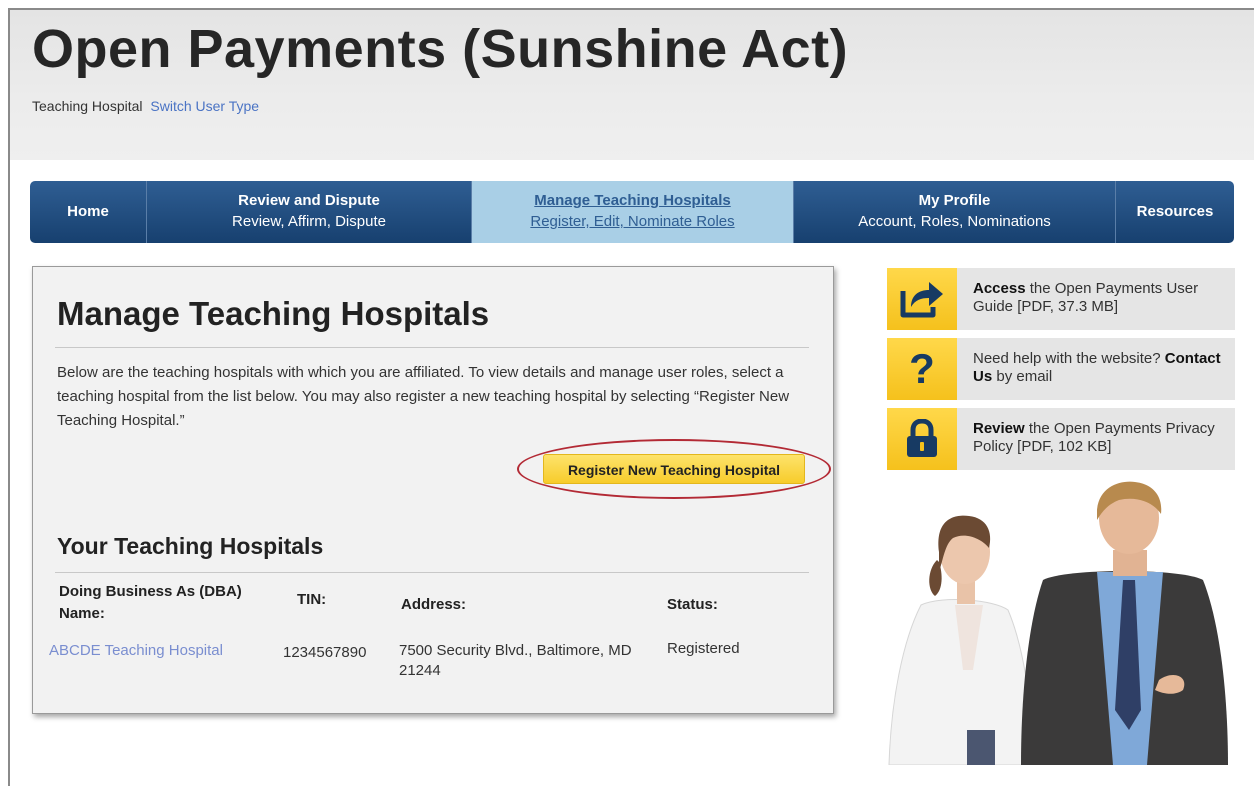  What do you see at coordinates (999, 288) in the screenshot?
I see `sidebar-user-guide-bold: Access` at bounding box center [999, 288].